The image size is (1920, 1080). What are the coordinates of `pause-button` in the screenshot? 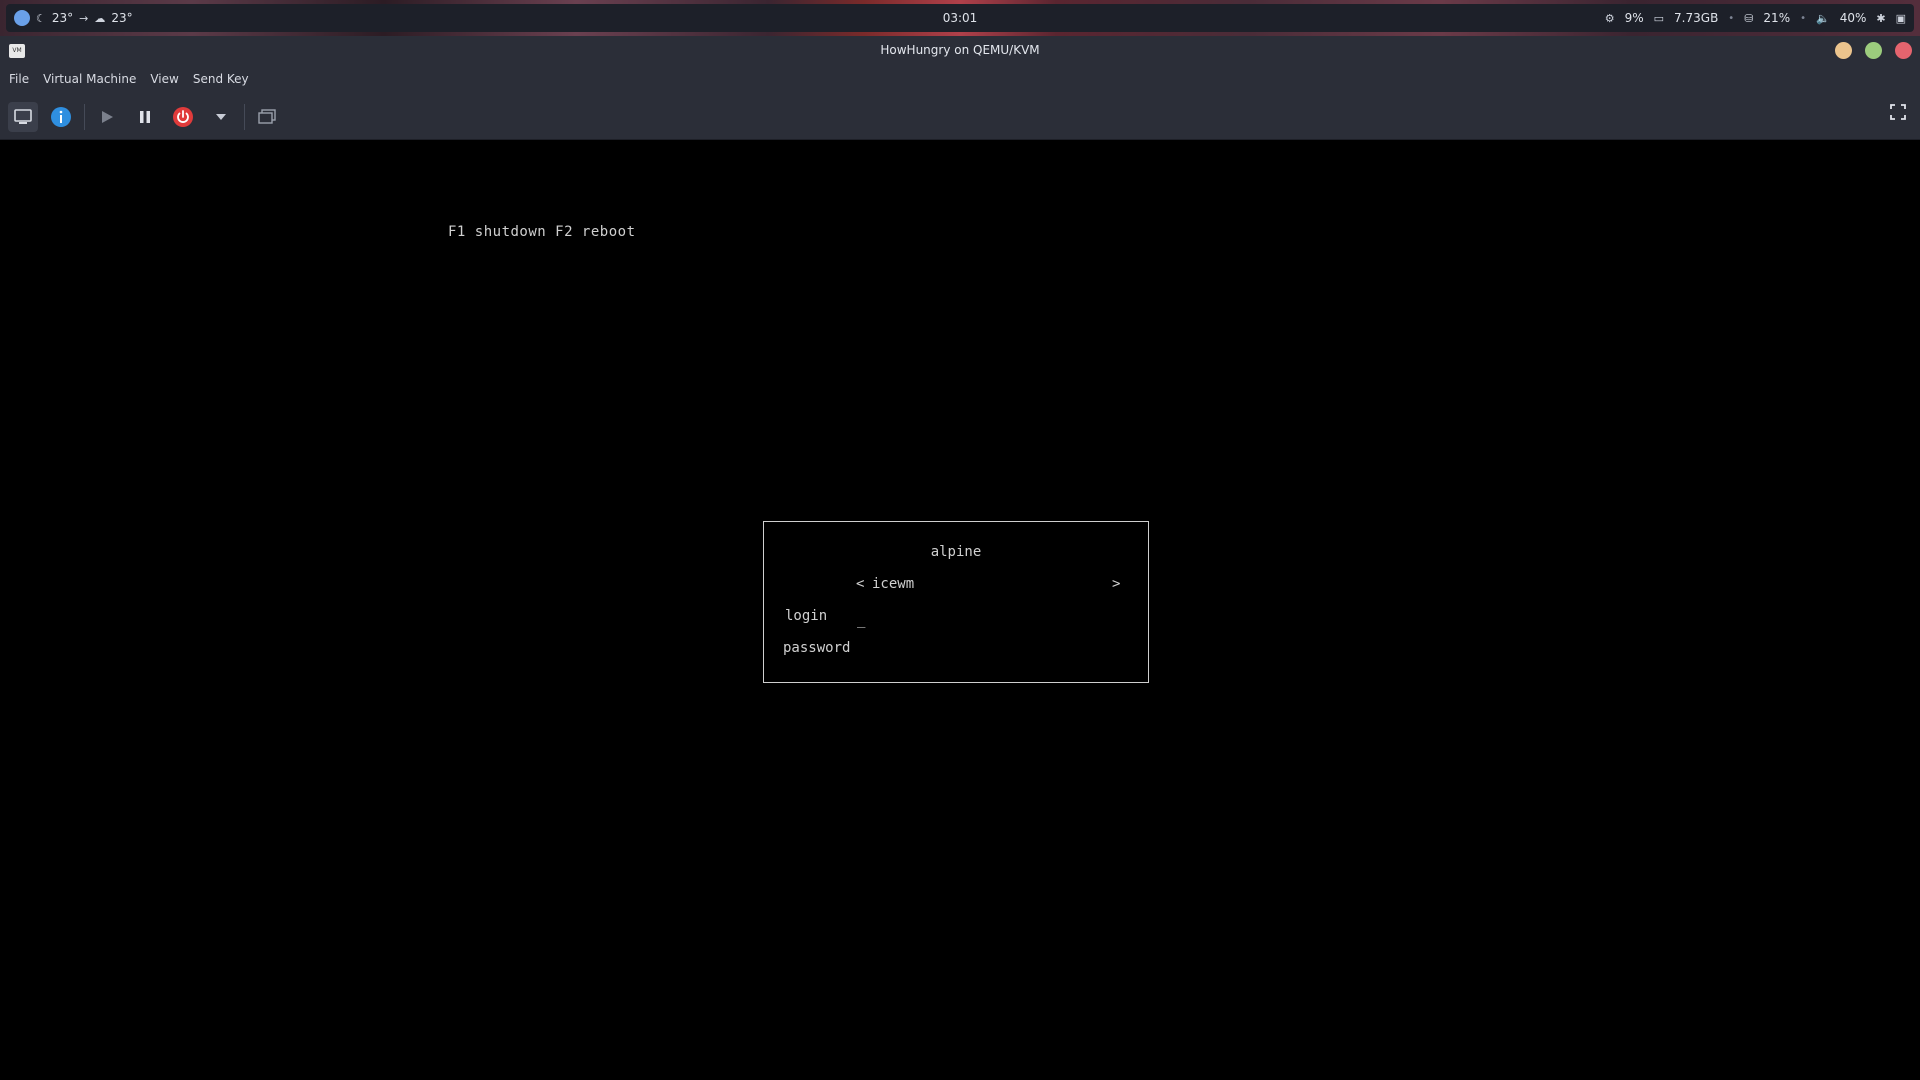 It's located at (145, 117).